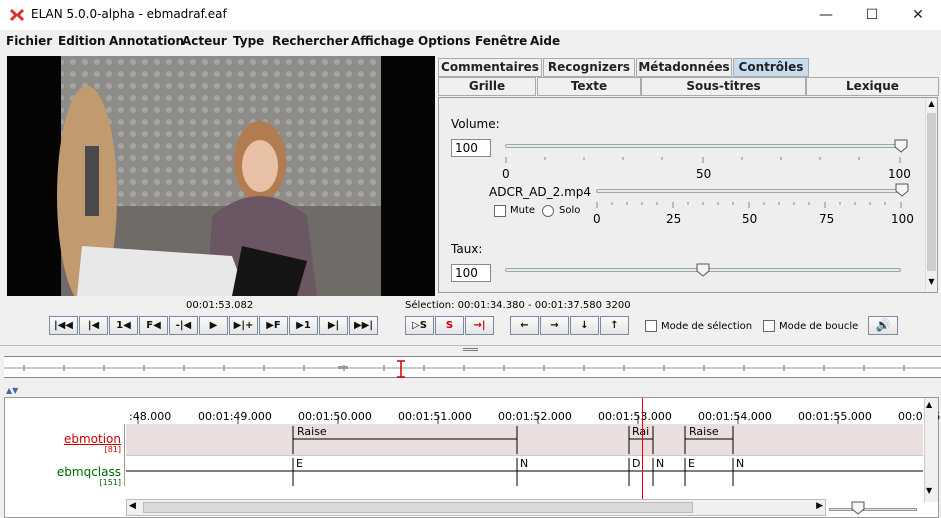 The height and width of the screenshot is (518, 941). I want to click on next-second-button: ▶1, so click(303, 325).